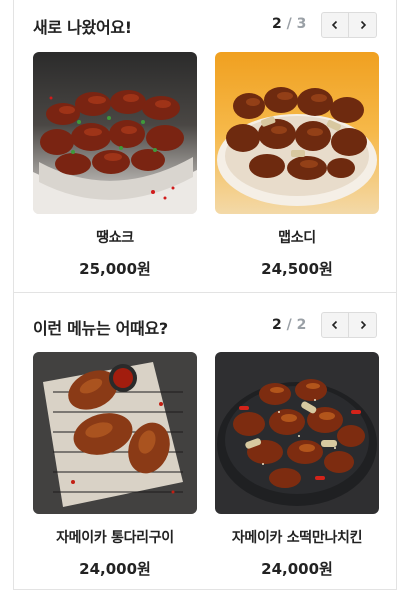  Describe the element at coordinates (301, 24) in the screenshot. I see `total-pages: 3` at that location.